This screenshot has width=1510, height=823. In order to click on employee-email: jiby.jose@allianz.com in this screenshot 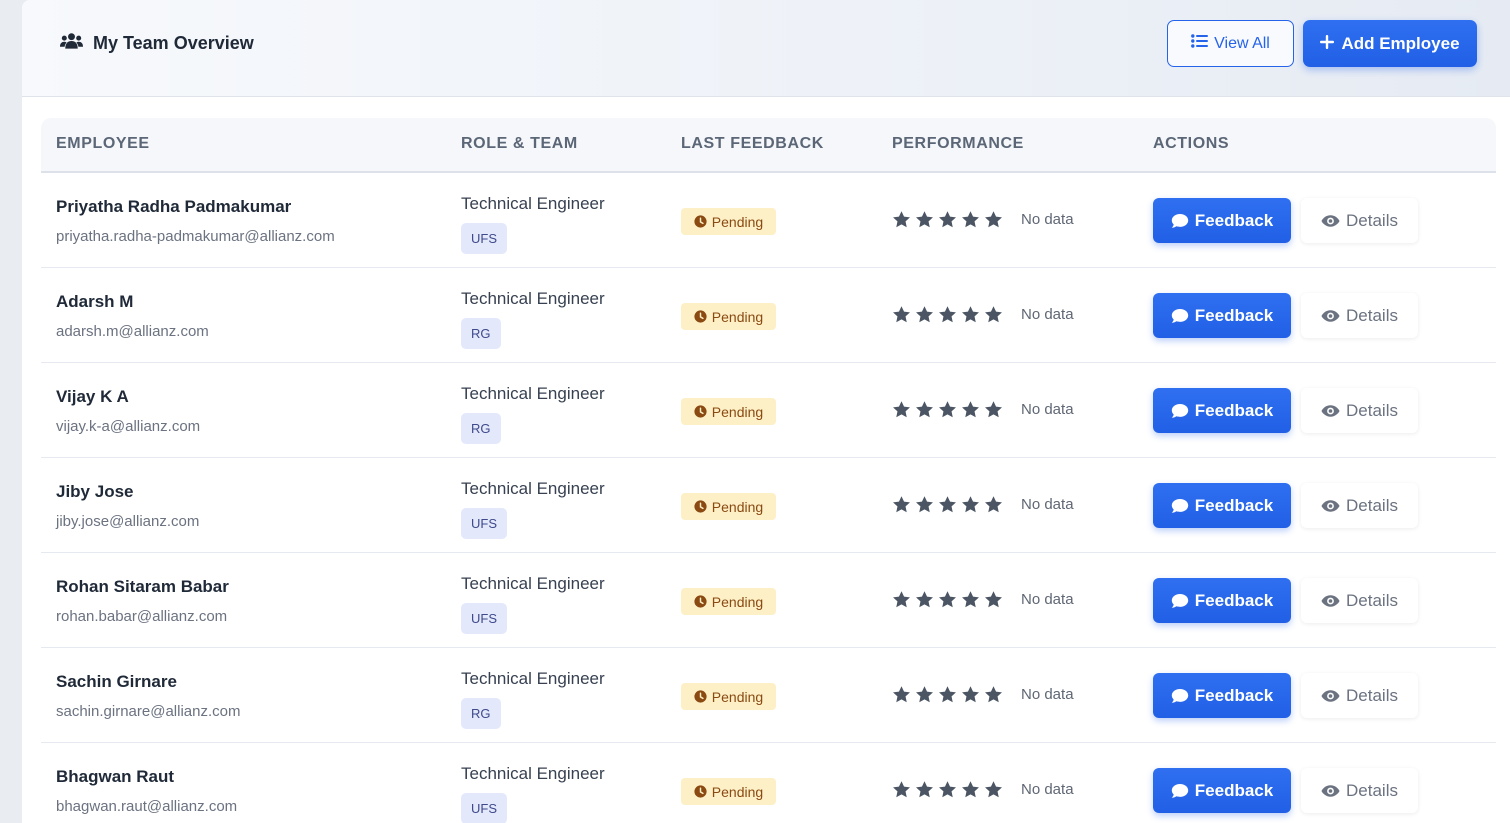, I will do `click(128, 521)`.